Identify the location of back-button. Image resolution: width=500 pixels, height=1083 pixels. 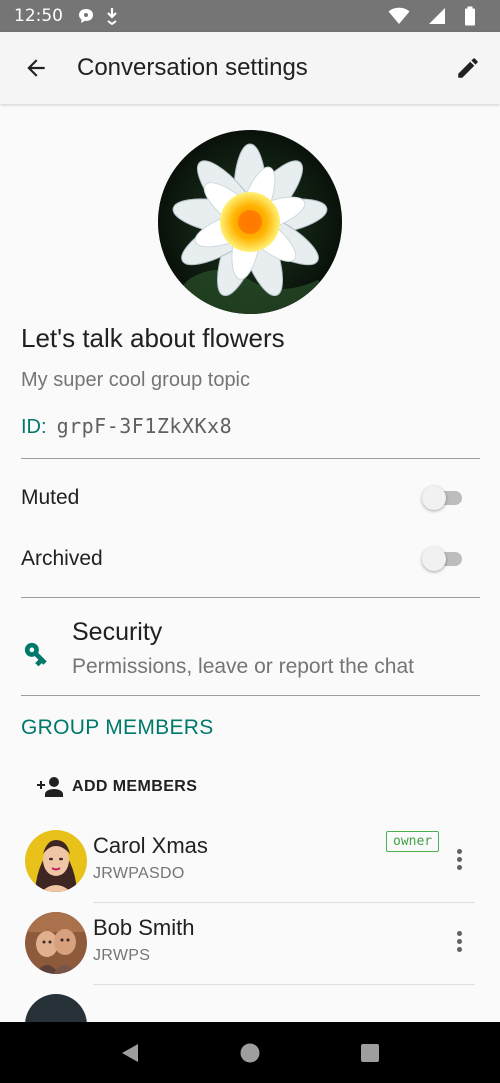
(36, 68).